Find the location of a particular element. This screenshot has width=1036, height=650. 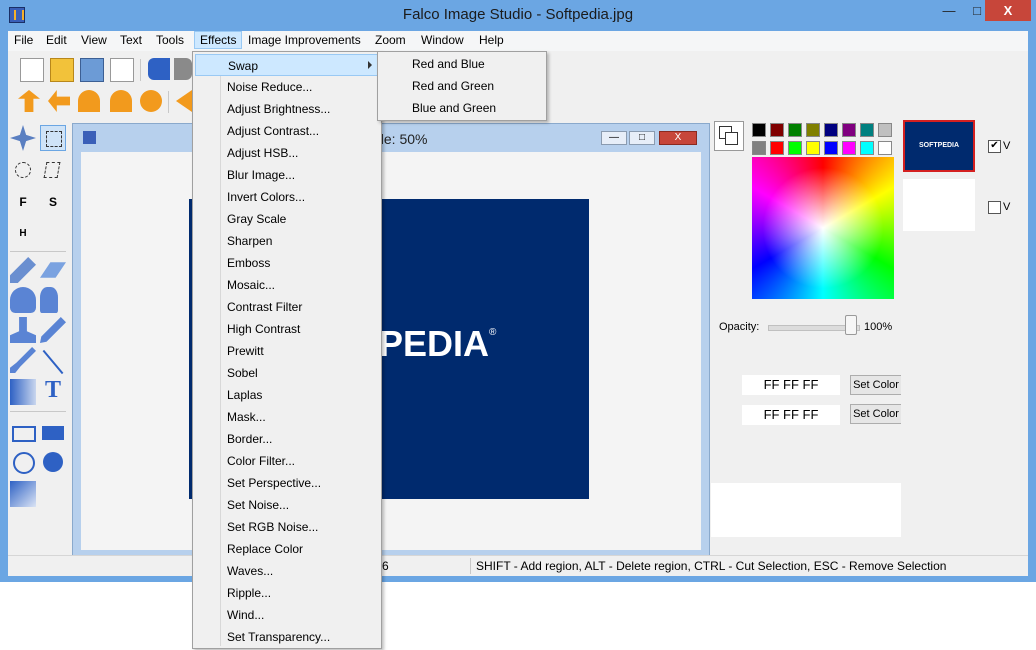

redo-icon is located at coordinates (183, 69).